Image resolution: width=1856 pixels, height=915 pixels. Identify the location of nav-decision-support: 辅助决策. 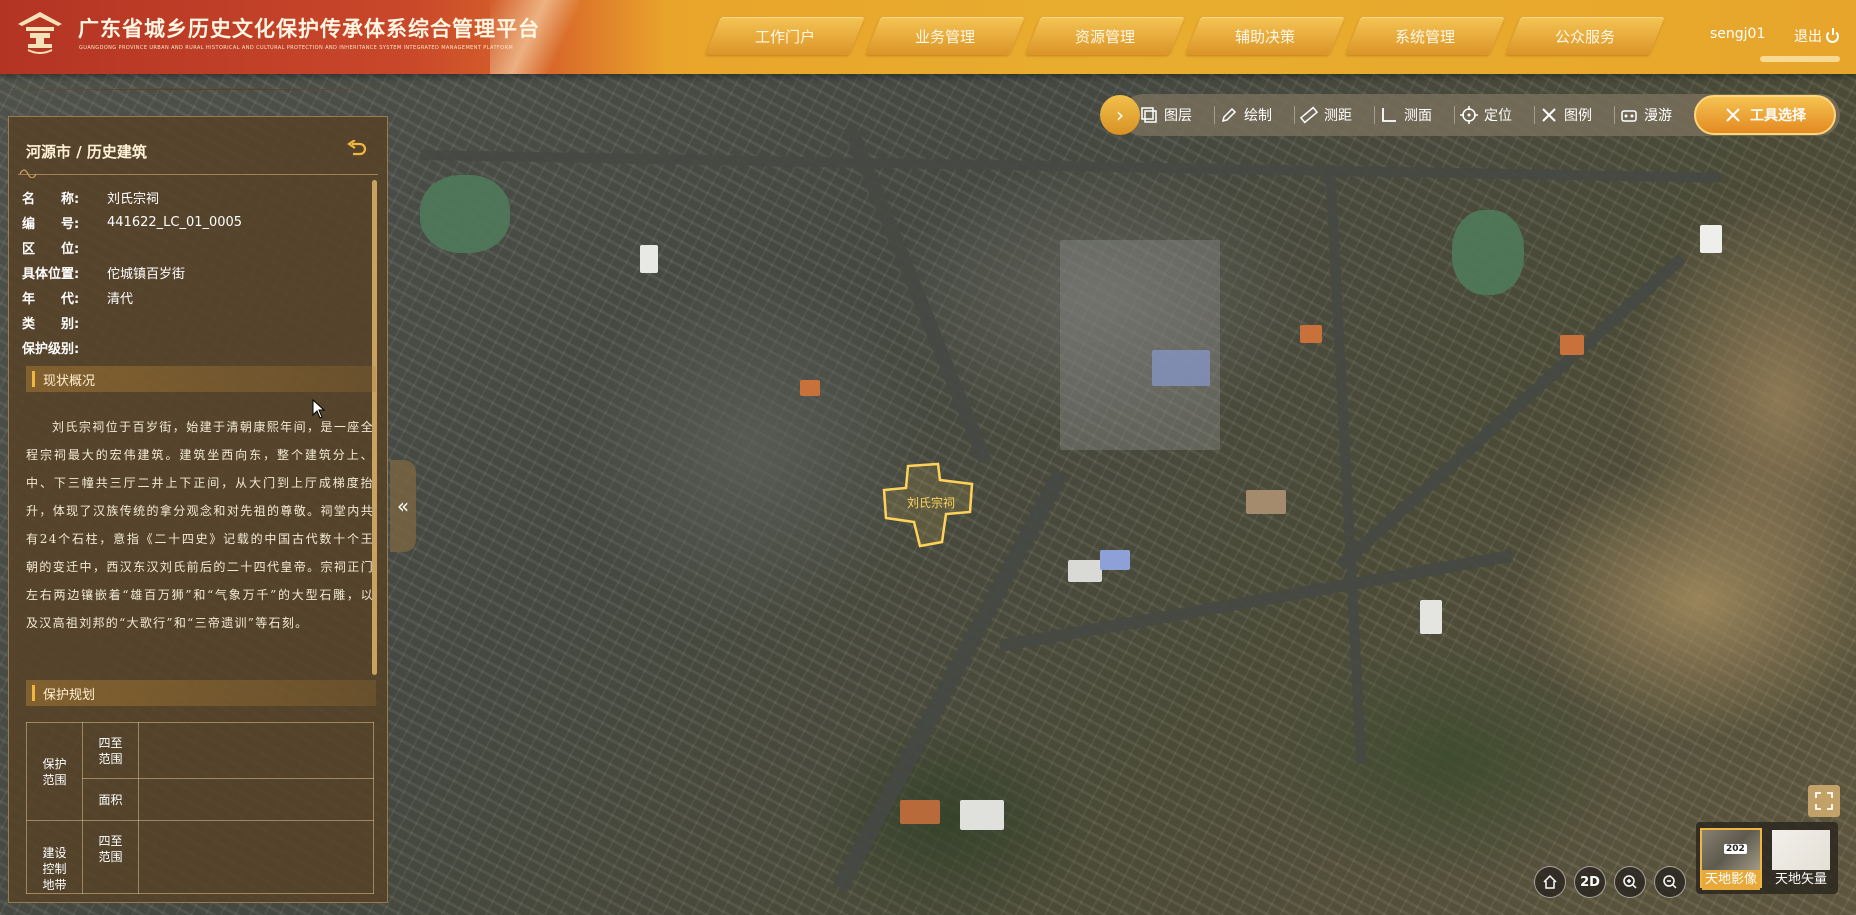
(1265, 36).